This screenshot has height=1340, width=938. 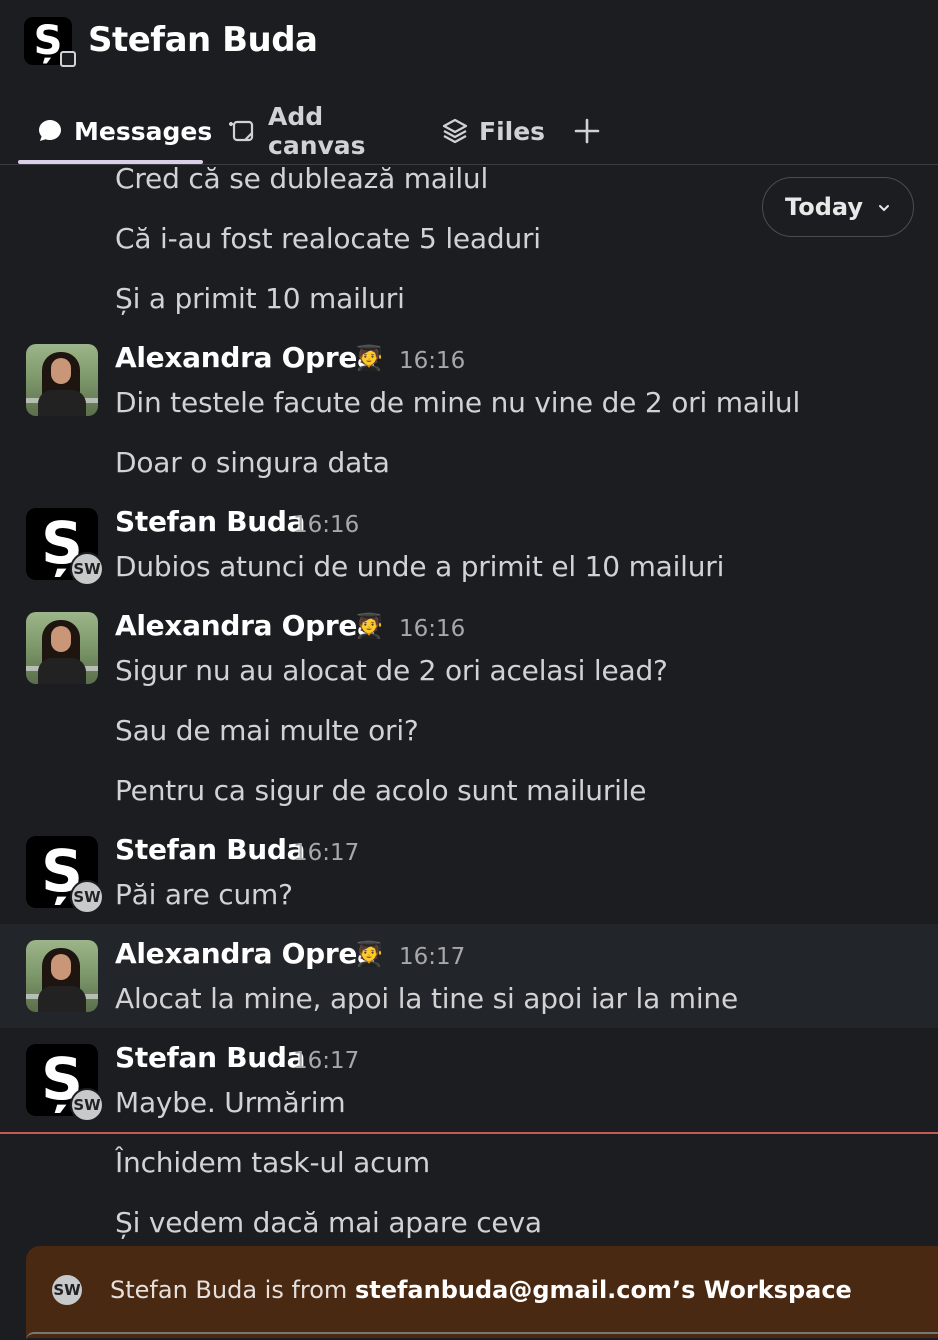 I want to click on tab-add-canvas: Add canvas, so click(x=297, y=131).